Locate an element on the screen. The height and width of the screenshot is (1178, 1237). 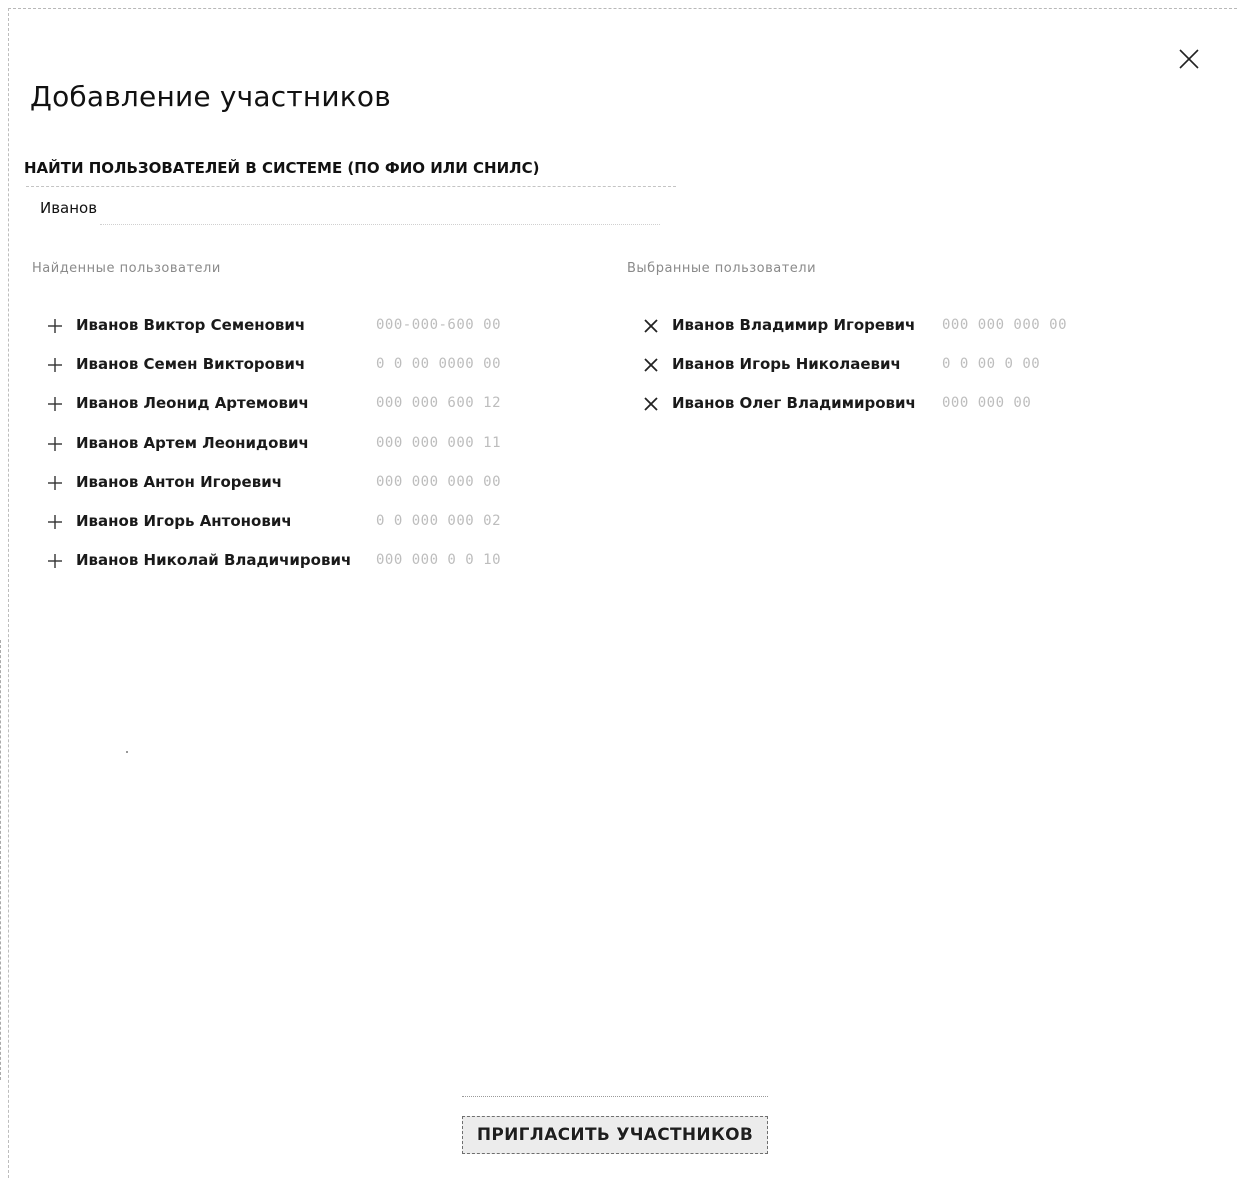
found-user-name: Иванов Артем Леонидович is located at coordinates (192, 442).